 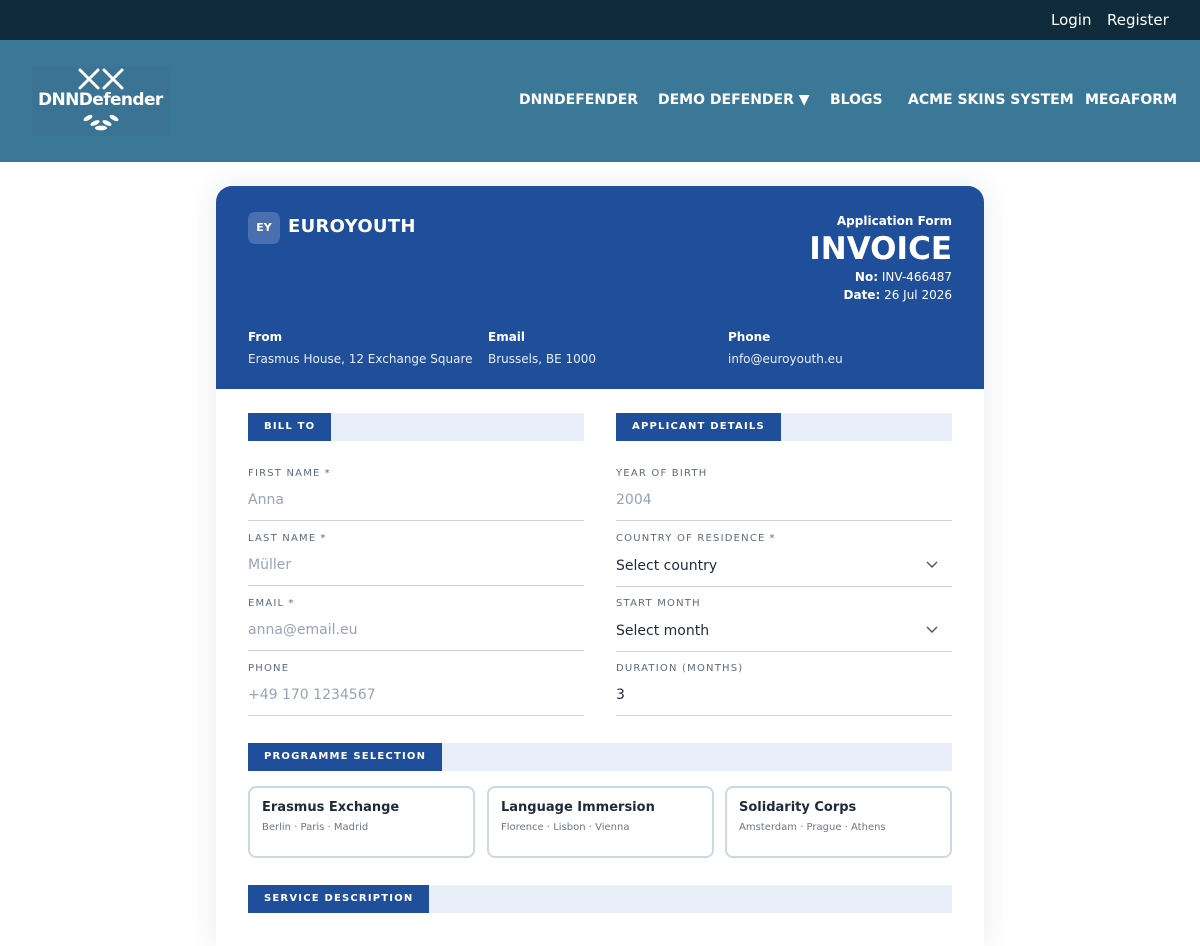 What do you see at coordinates (784, 635) in the screenshot?
I see `start-month-select: Select month` at bounding box center [784, 635].